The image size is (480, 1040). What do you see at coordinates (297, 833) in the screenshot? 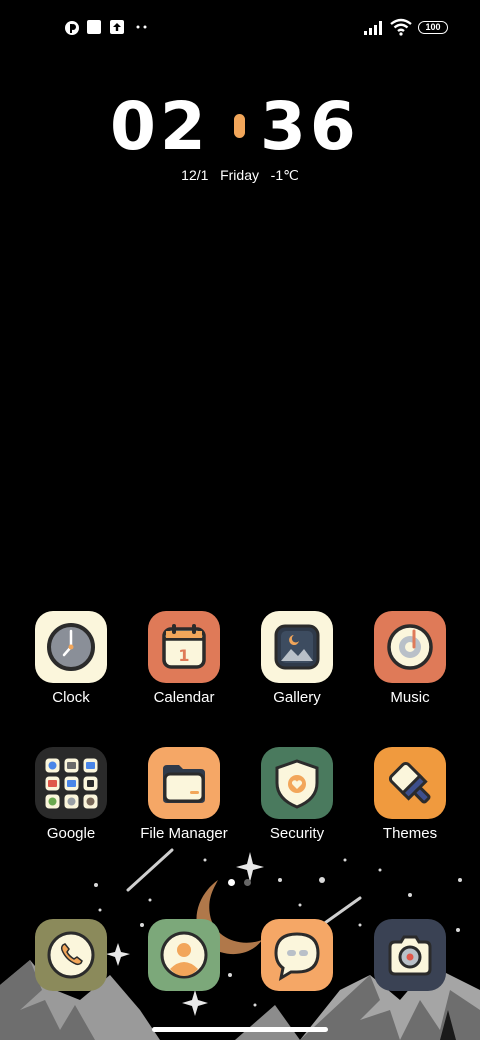
I see `app-label: Security` at bounding box center [297, 833].